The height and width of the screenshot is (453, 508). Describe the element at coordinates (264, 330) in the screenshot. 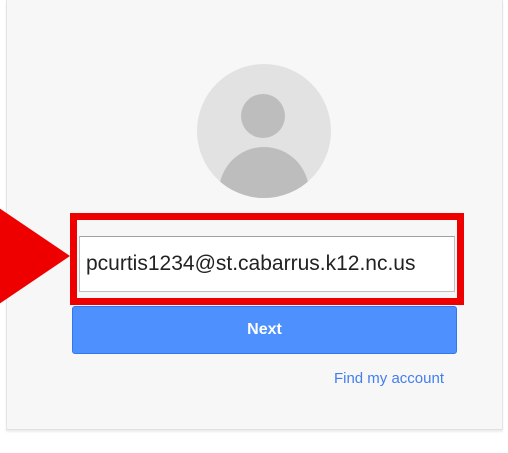

I see `next-button: Next` at that location.